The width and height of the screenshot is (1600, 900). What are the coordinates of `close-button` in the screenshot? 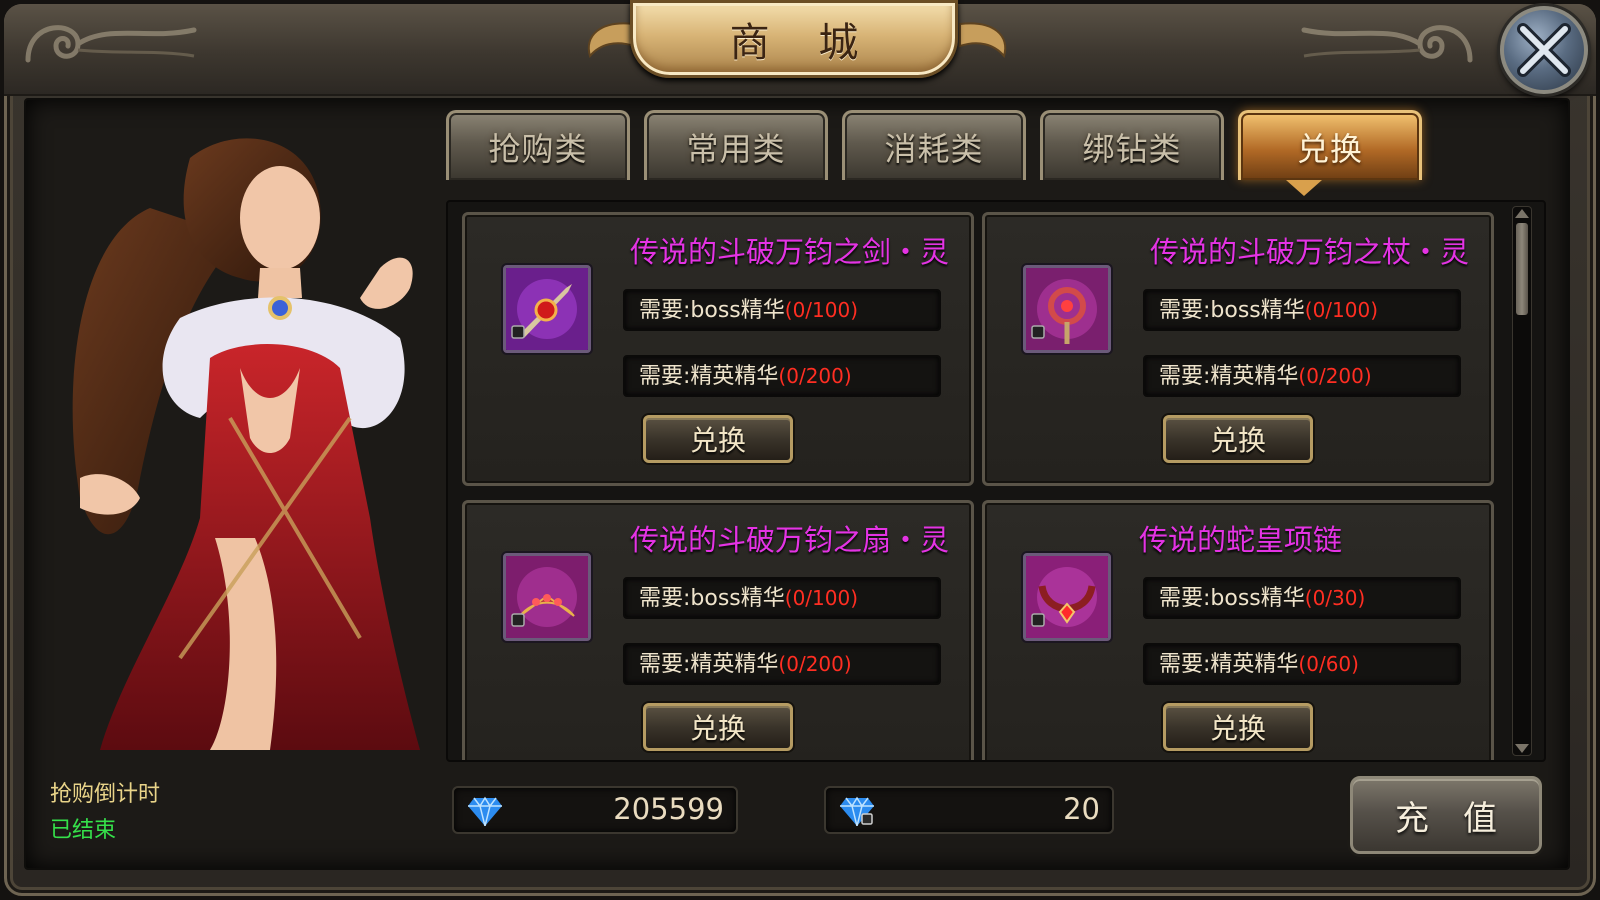 It's located at (1544, 50).